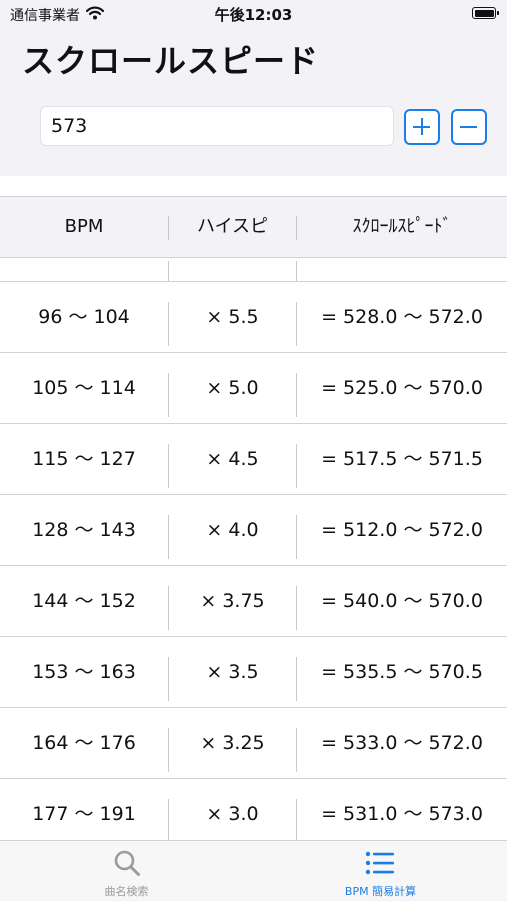  What do you see at coordinates (232, 317) in the screenshot?
I see `hispeed-cell: × 5.5` at bounding box center [232, 317].